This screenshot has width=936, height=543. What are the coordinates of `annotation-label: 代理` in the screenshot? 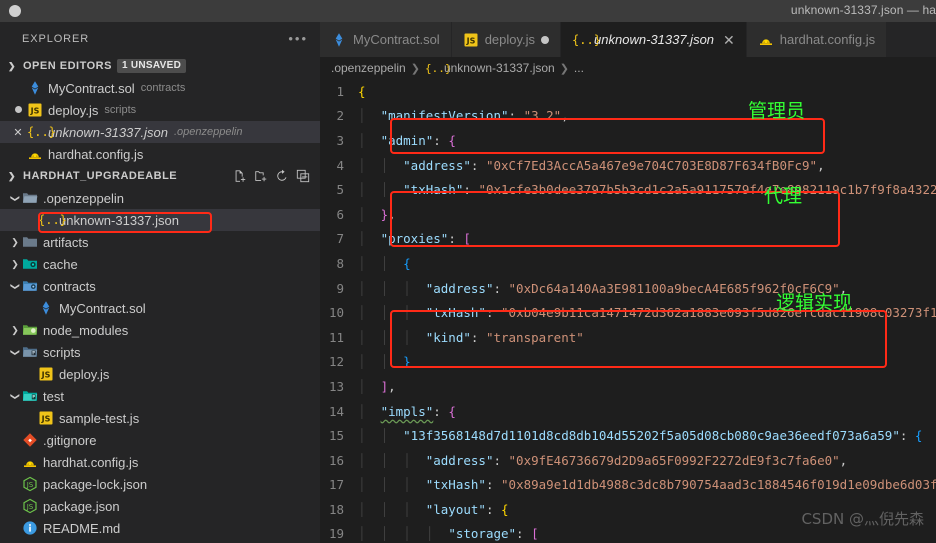 It's located at (783, 196).